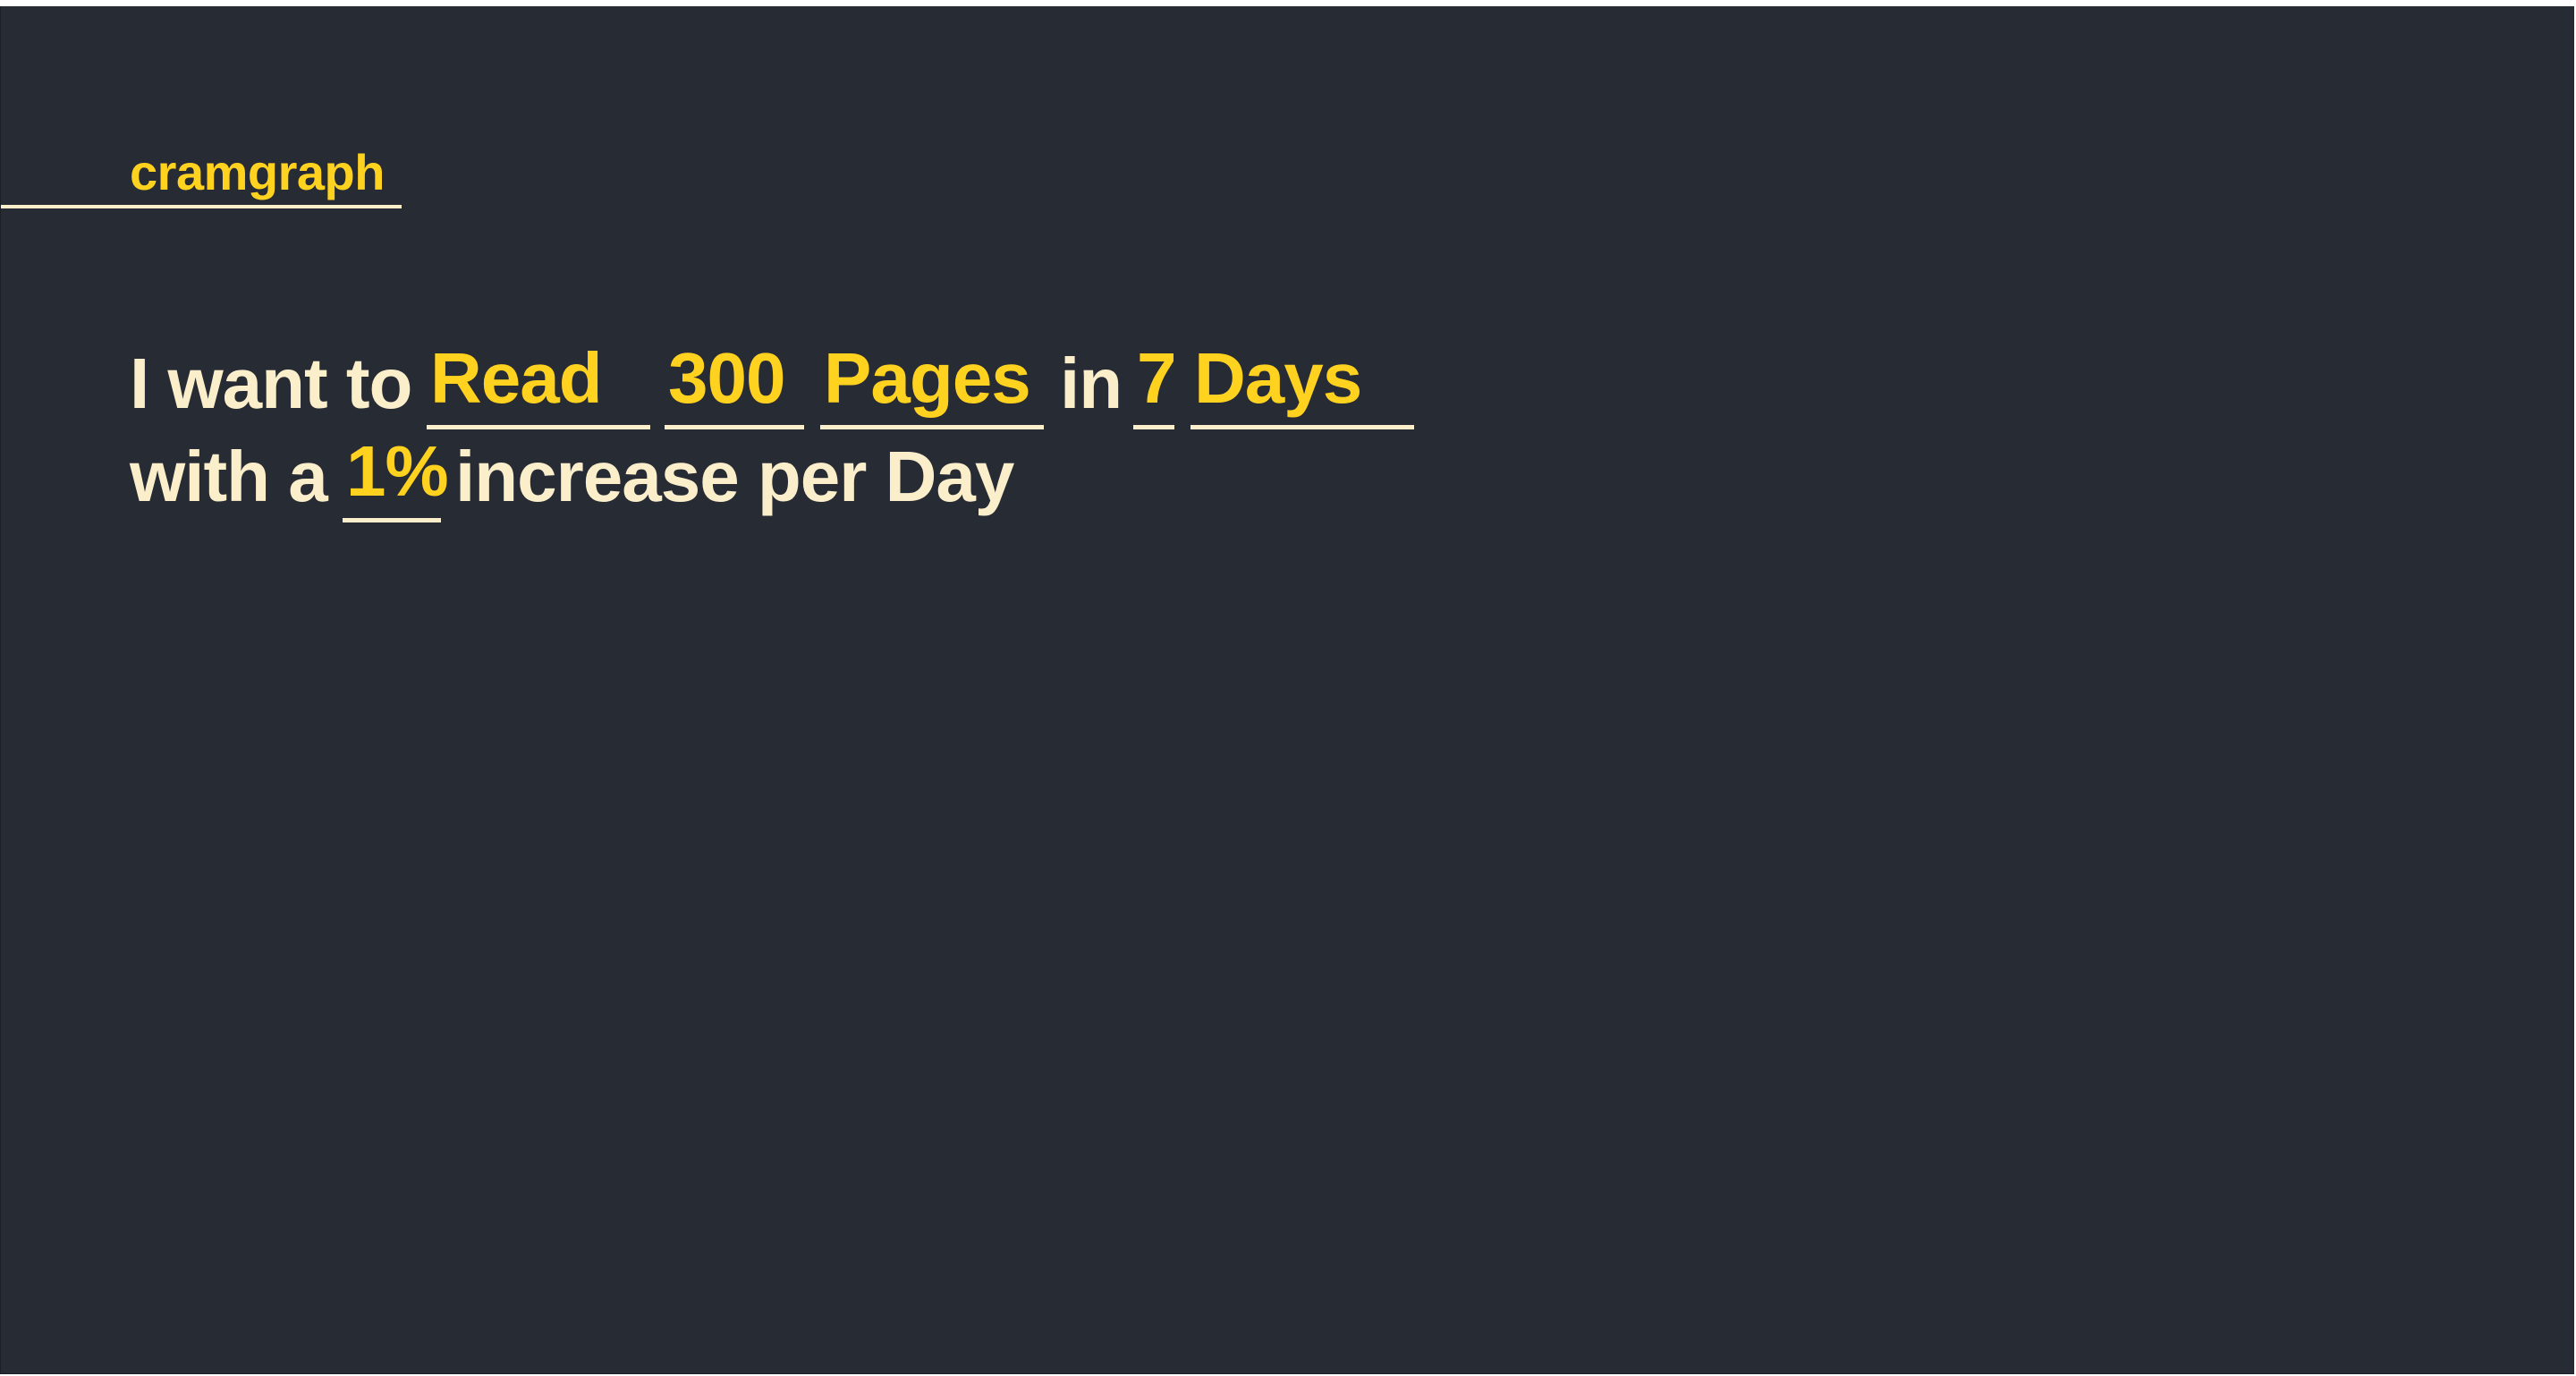 The image size is (2576, 1376). I want to click on amount-value: 300, so click(726, 378).